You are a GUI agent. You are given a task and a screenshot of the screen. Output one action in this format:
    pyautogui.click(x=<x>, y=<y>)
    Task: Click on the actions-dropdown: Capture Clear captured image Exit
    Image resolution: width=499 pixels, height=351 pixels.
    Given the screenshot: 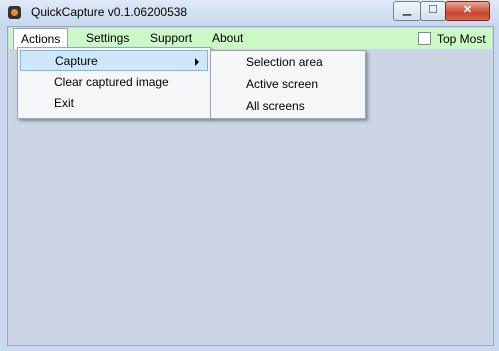 What is the action you would take?
    pyautogui.click(x=114, y=83)
    